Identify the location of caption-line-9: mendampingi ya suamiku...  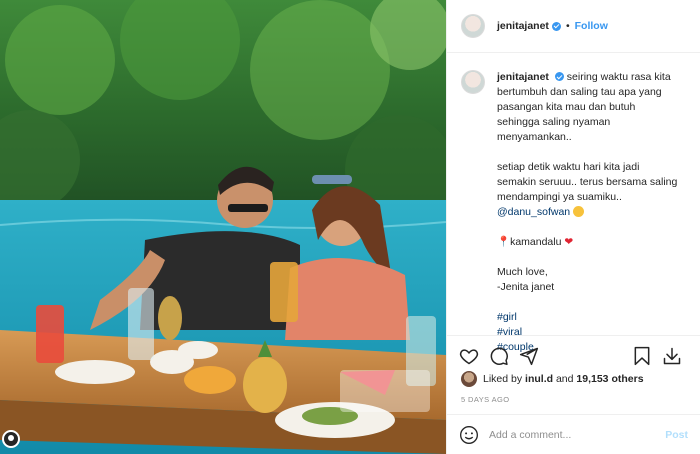
(559, 197).